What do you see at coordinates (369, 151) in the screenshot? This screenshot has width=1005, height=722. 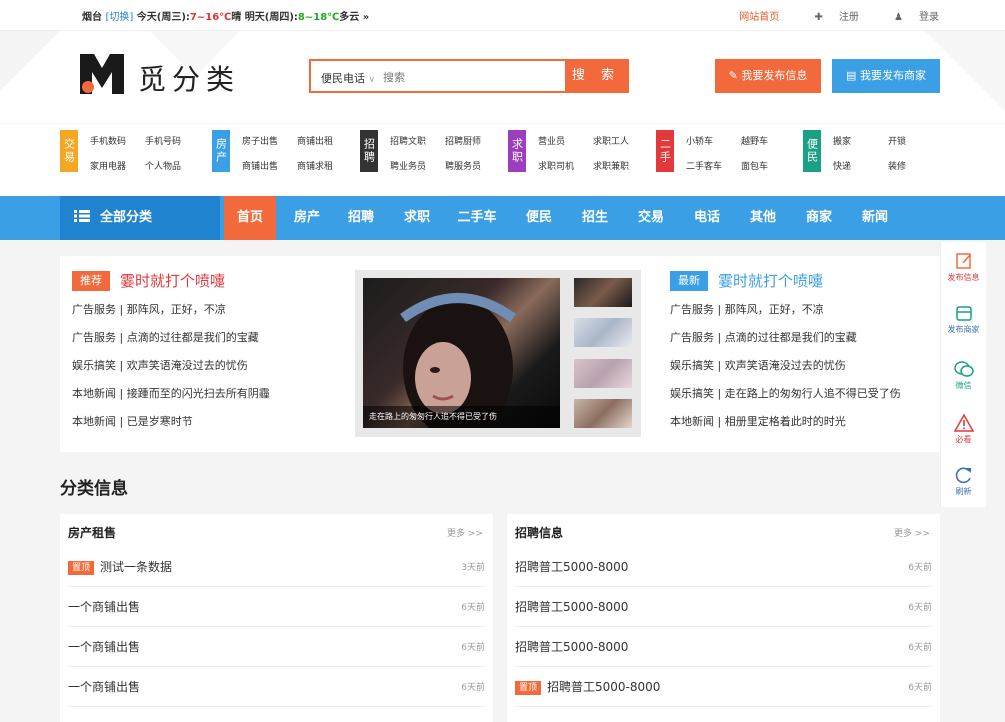 I see `category-tag: 招聘` at bounding box center [369, 151].